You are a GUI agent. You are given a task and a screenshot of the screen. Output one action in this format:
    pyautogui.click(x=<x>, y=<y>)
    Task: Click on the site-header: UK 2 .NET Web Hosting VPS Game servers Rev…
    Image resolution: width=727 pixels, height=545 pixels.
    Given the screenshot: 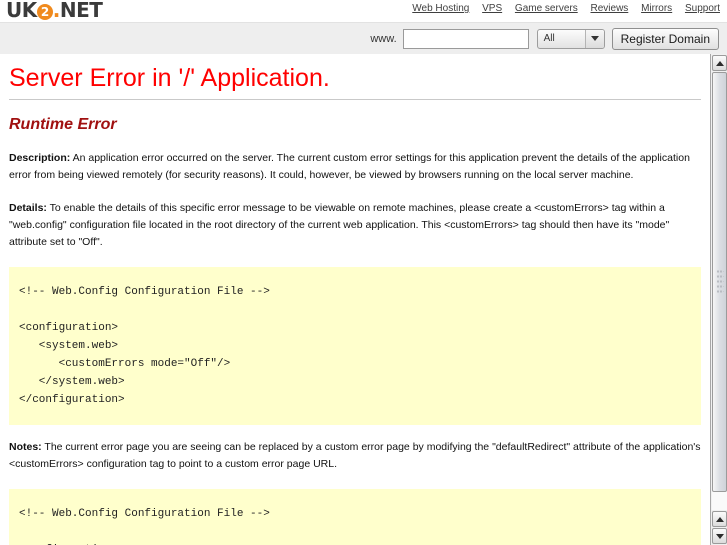 What is the action you would take?
    pyautogui.click(x=363, y=11)
    